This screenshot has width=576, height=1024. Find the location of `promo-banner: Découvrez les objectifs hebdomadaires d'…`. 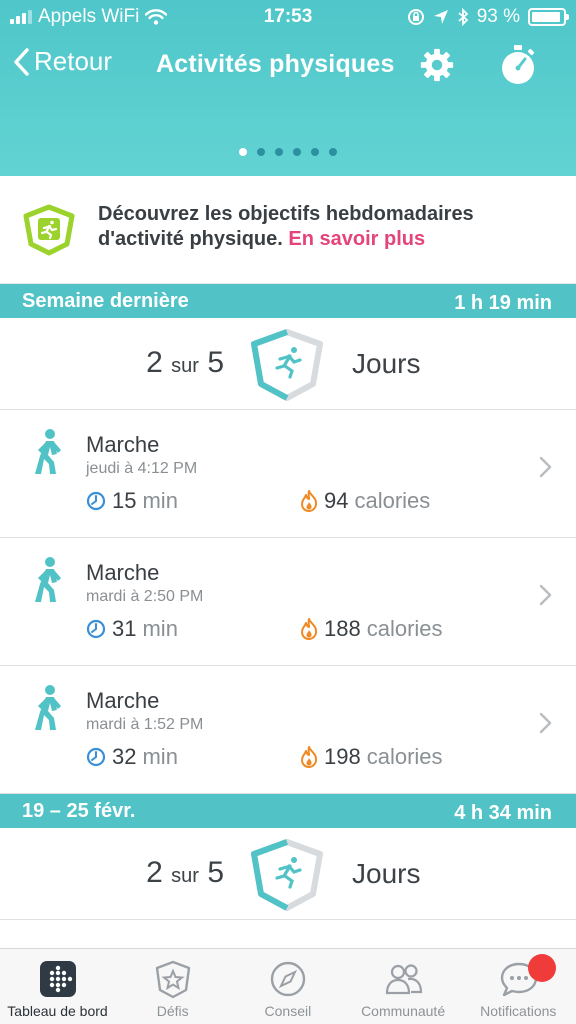

promo-banner: Découvrez les objectifs hebdomadaires d'… is located at coordinates (288, 230).